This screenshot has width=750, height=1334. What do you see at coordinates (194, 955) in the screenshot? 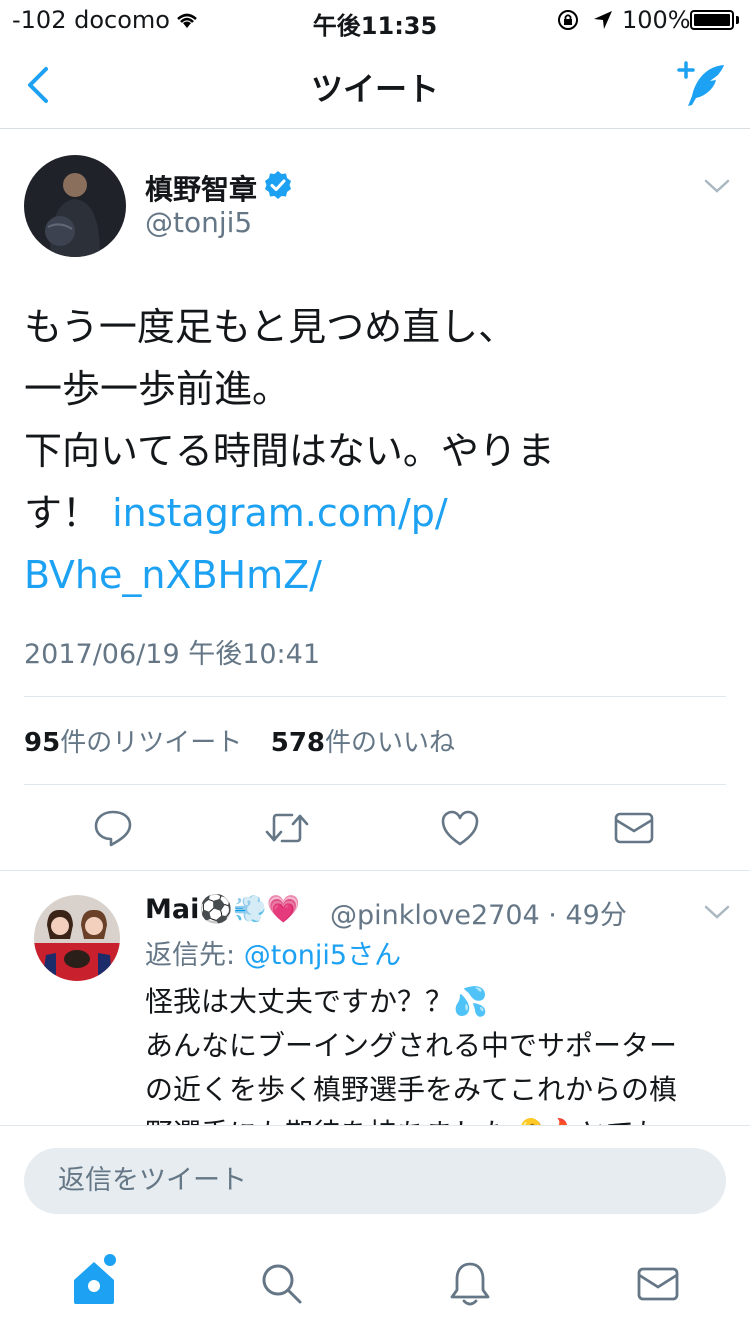
I see `replying-to-label: 返信先:` at bounding box center [194, 955].